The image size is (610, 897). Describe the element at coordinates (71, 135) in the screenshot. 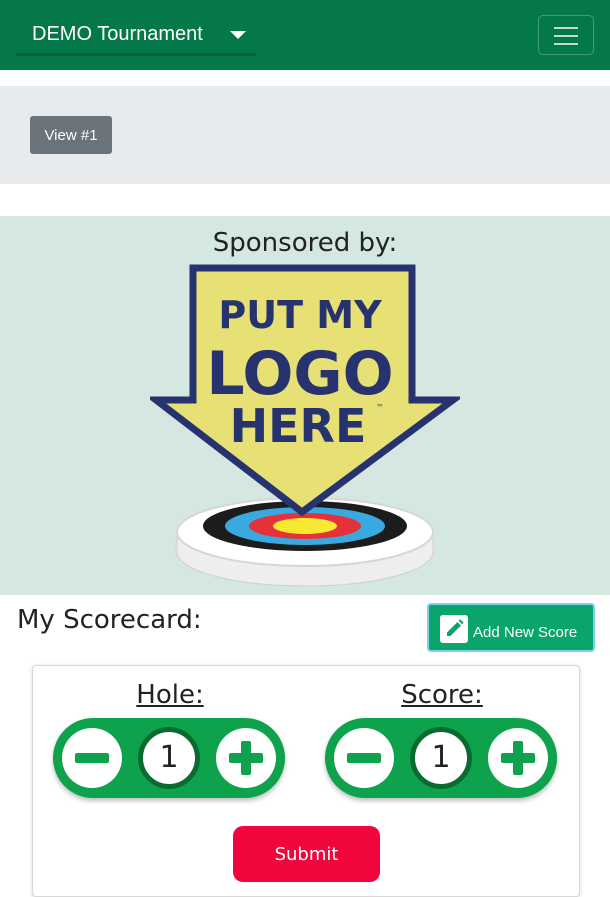

I see `view-1-button: View #1` at that location.